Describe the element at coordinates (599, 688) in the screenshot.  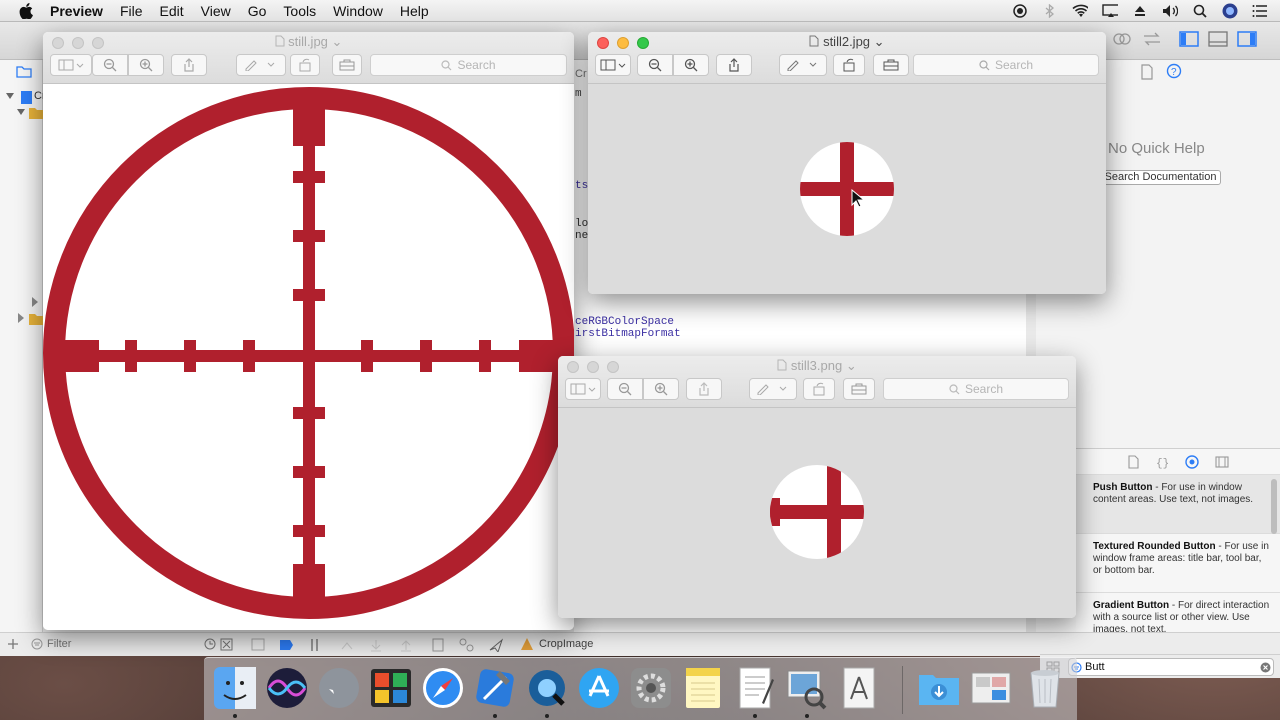
I see `app-store-icon` at that location.